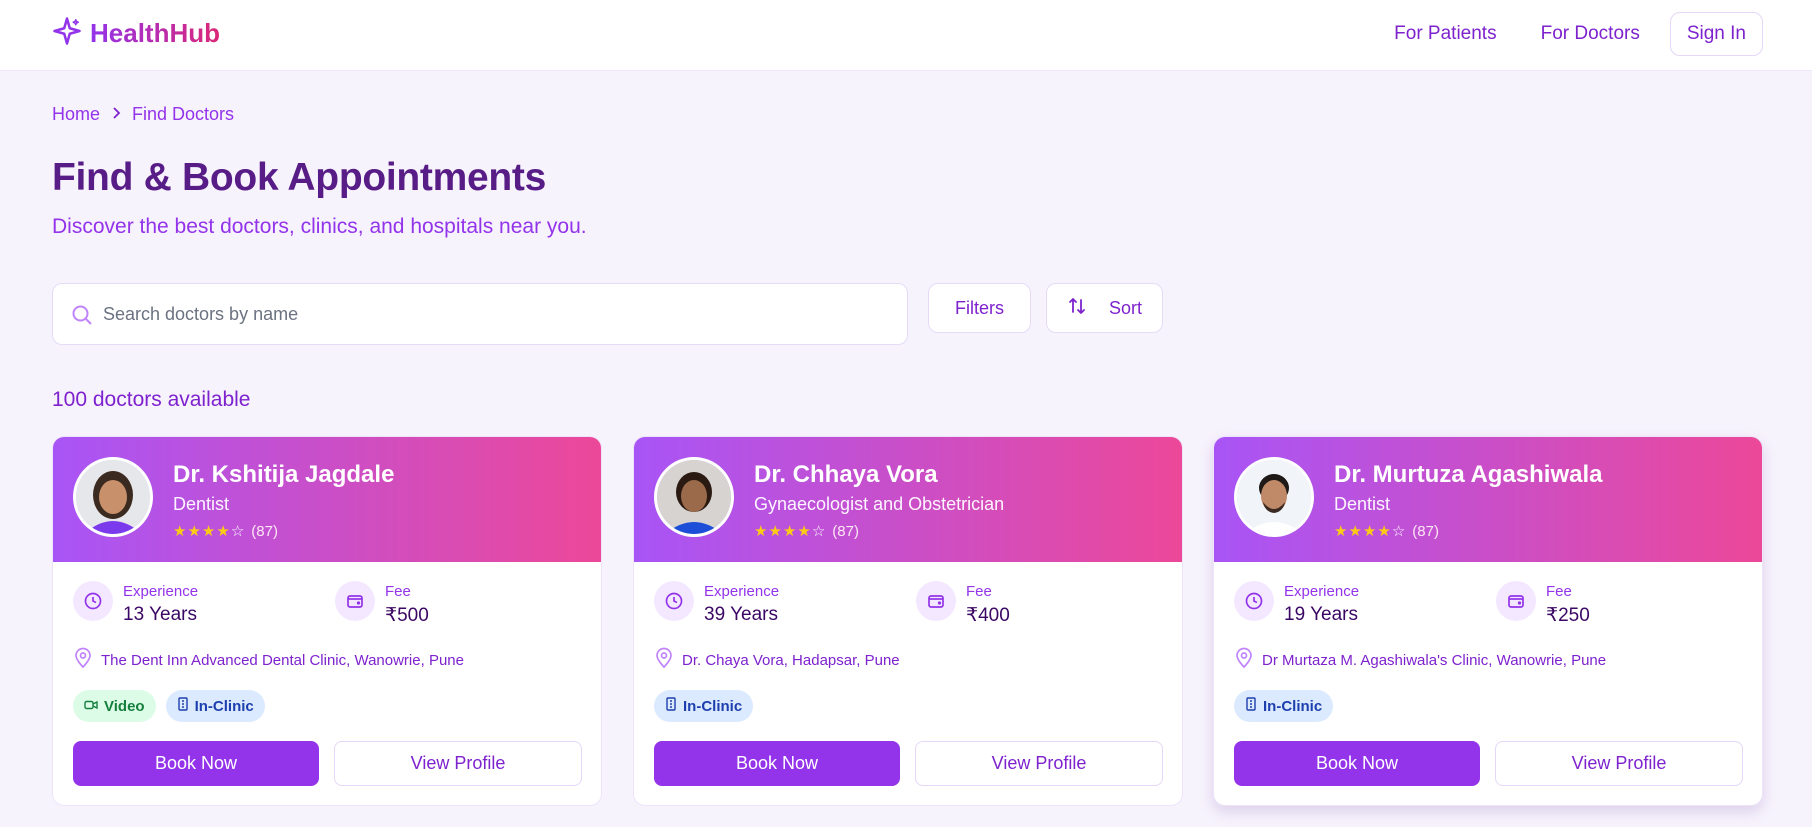 This screenshot has height=827, width=1812. I want to click on doctor-location: Dr. Chaya Vora, Hadapsar, Pune, so click(777, 660).